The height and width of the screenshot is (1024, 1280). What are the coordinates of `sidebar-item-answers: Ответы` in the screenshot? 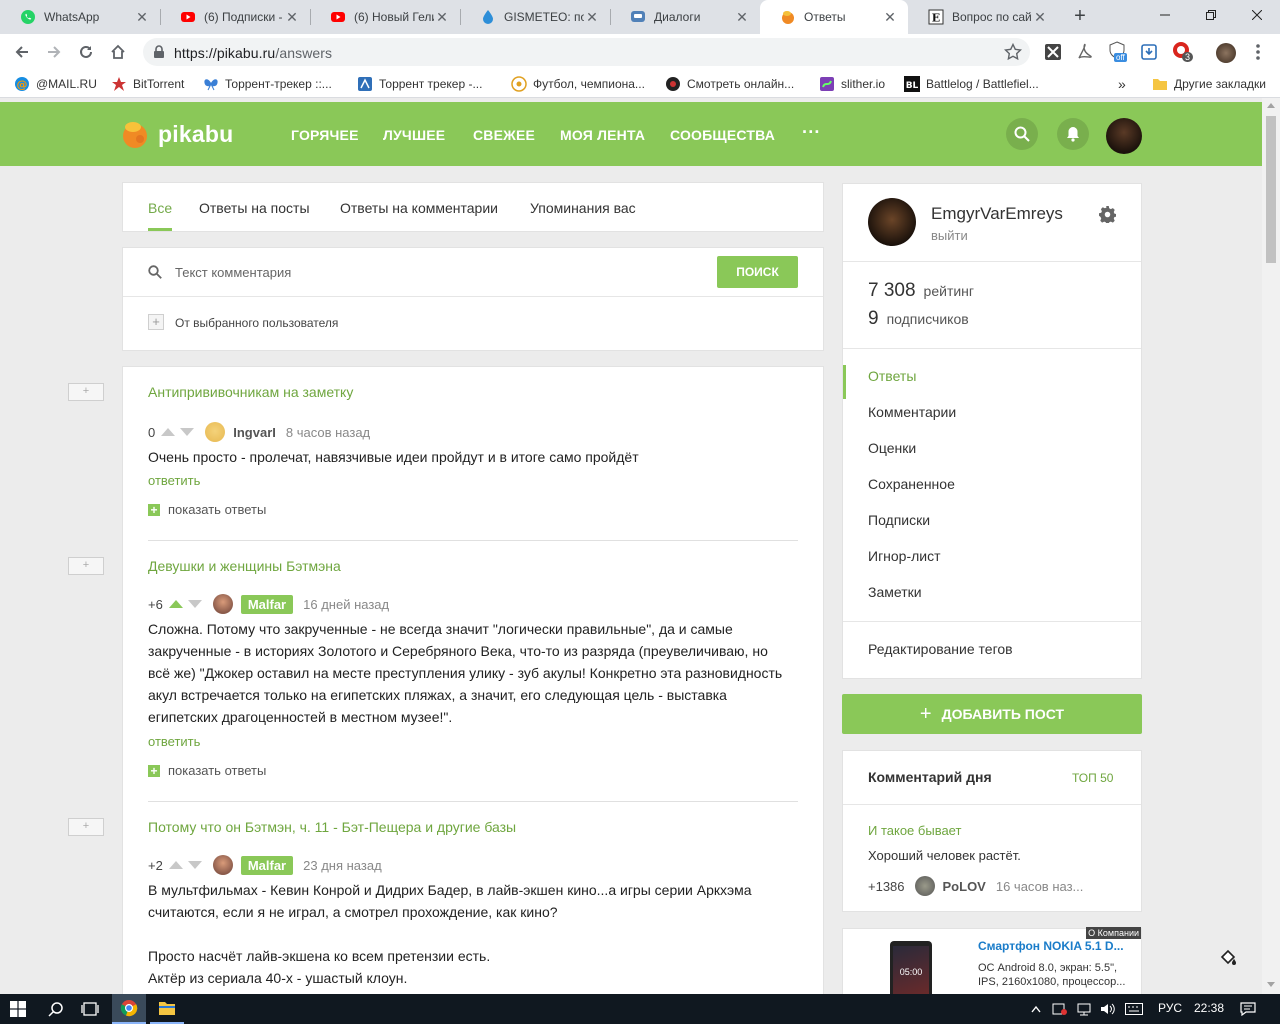 It's located at (892, 376).